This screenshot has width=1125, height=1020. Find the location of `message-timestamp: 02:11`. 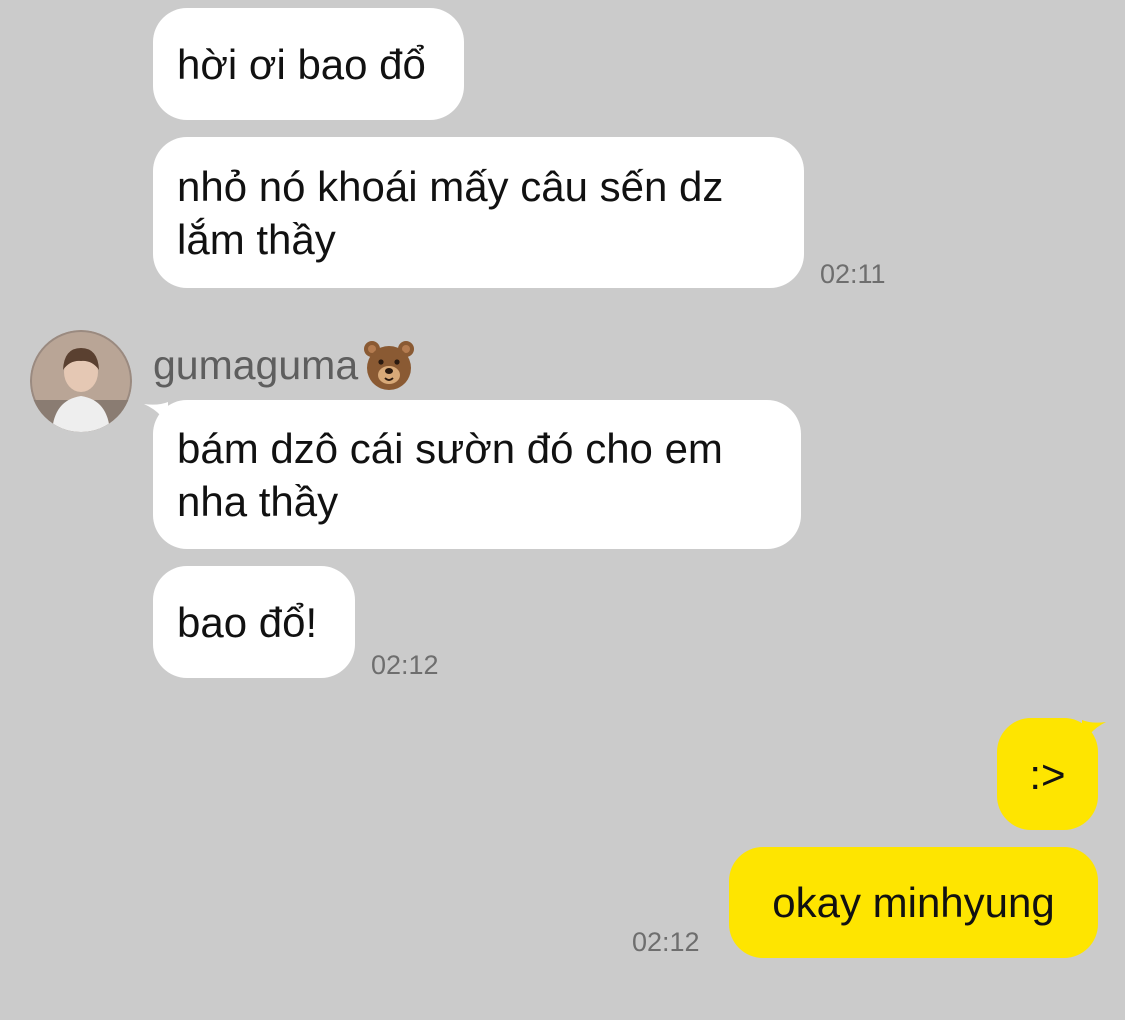

message-timestamp: 02:11 is located at coordinates (853, 274).